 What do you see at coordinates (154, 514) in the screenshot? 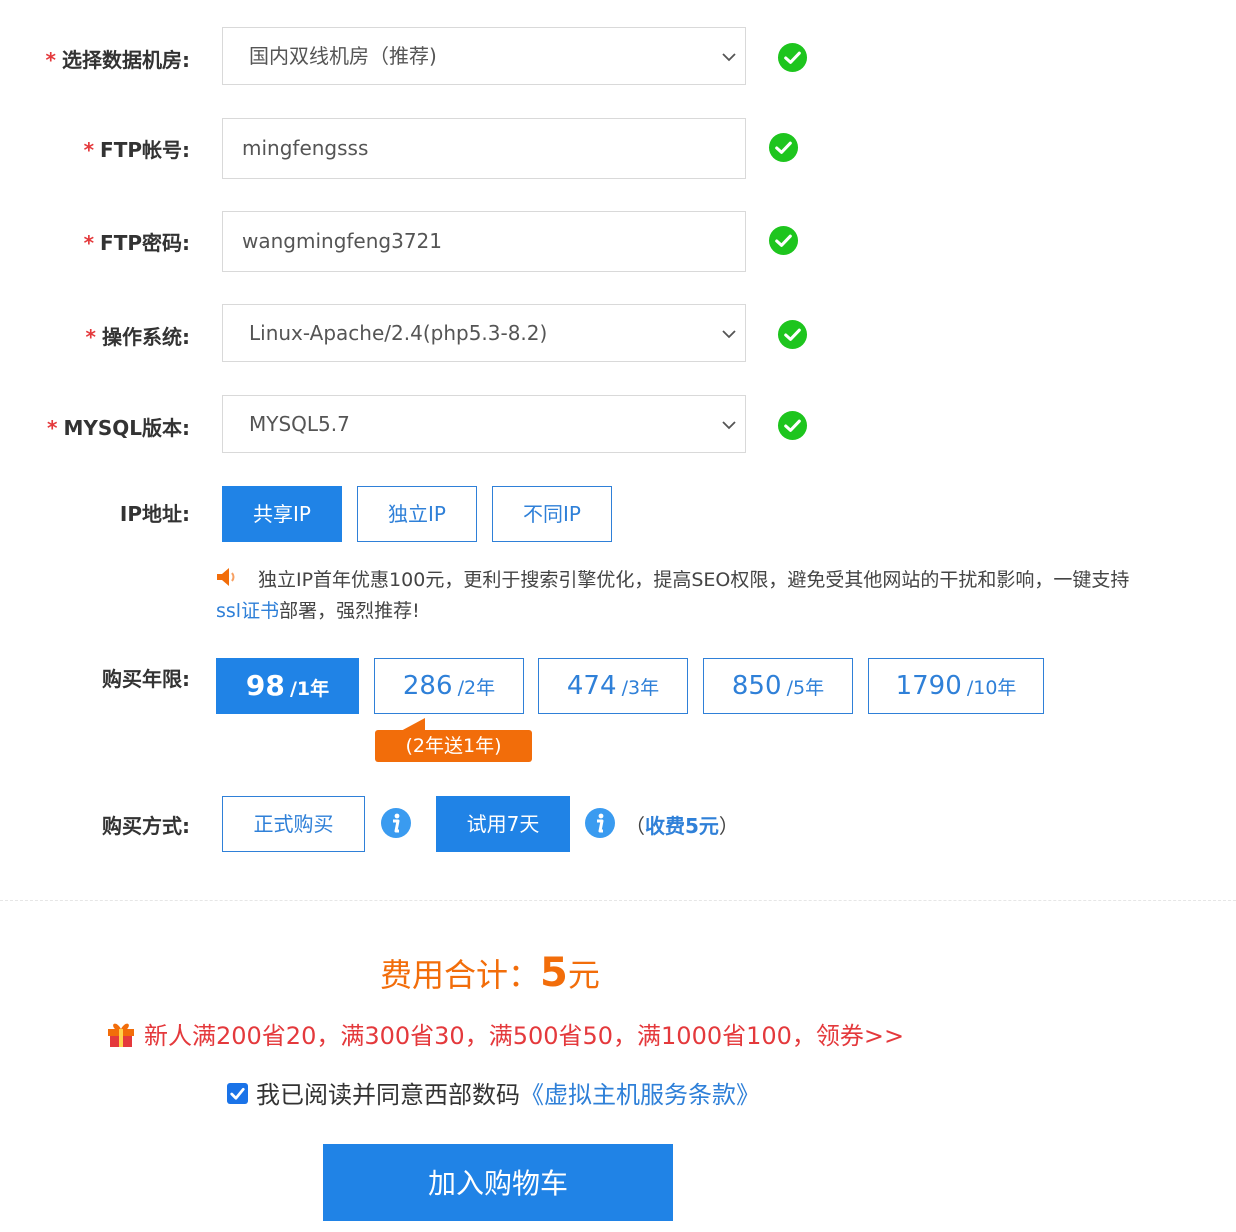
I see `ip-label: IP地址:` at bounding box center [154, 514].